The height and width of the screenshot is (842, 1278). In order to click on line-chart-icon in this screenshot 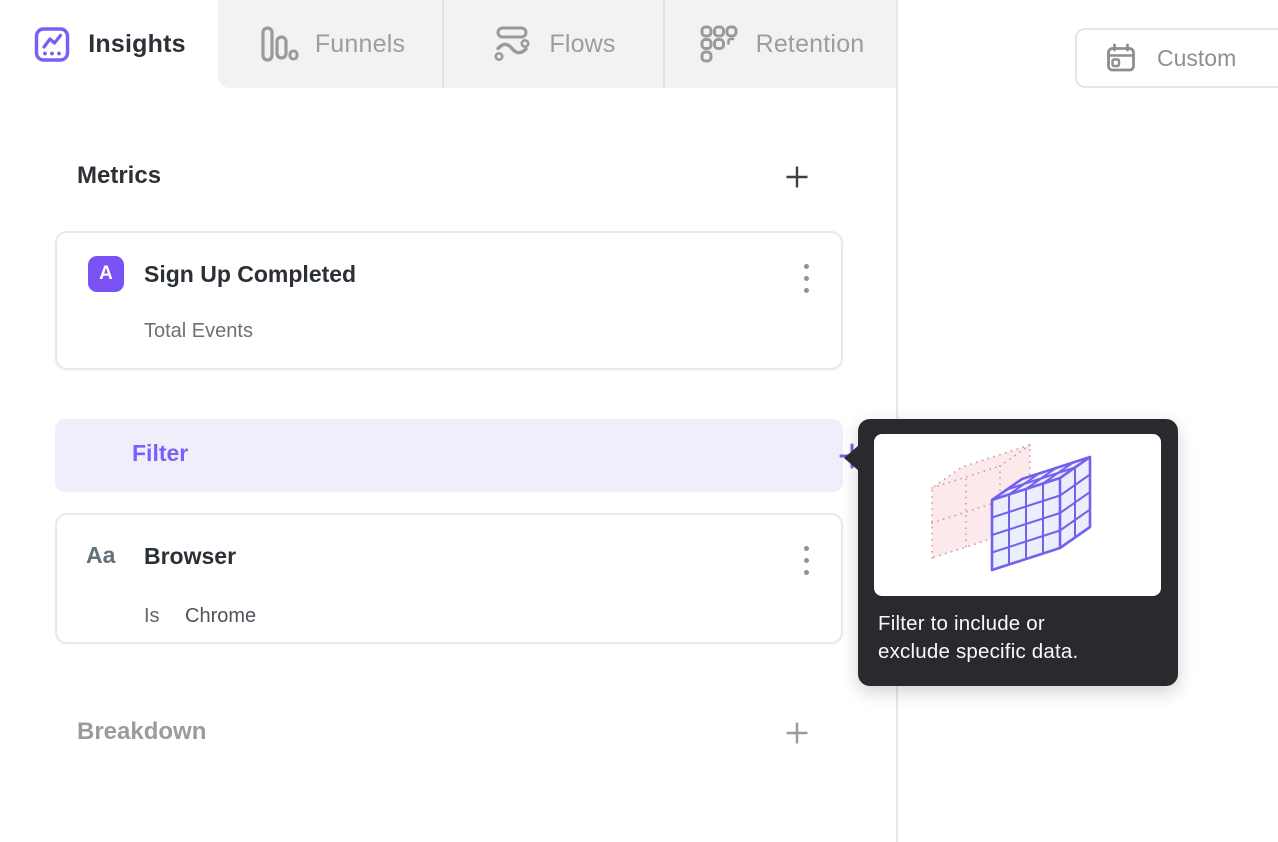, I will do `click(52, 44)`.